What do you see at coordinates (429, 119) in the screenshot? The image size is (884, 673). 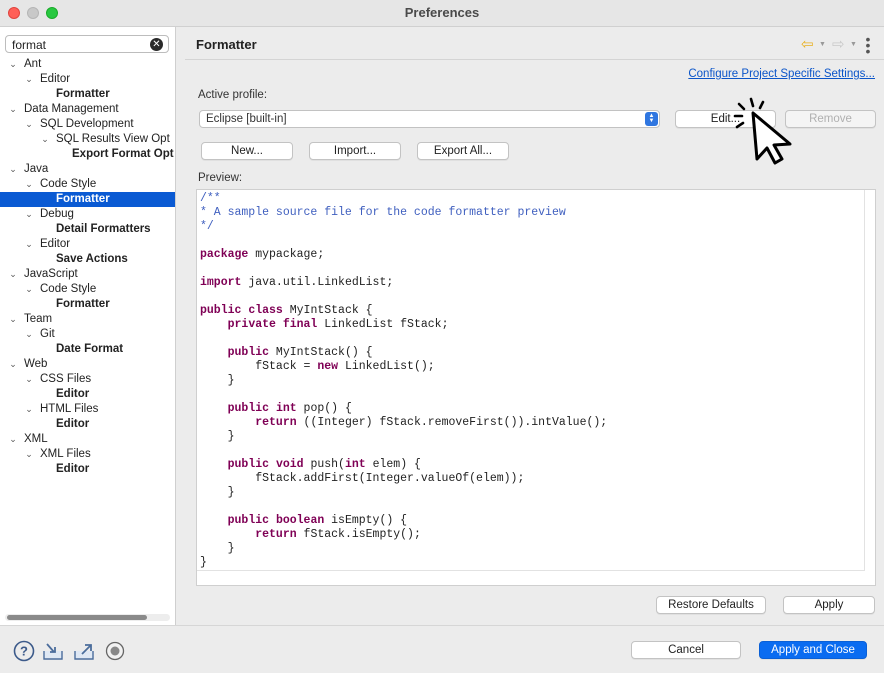 I see `active-profile-select: Eclipse [built-in] ▲ ▼` at bounding box center [429, 119].